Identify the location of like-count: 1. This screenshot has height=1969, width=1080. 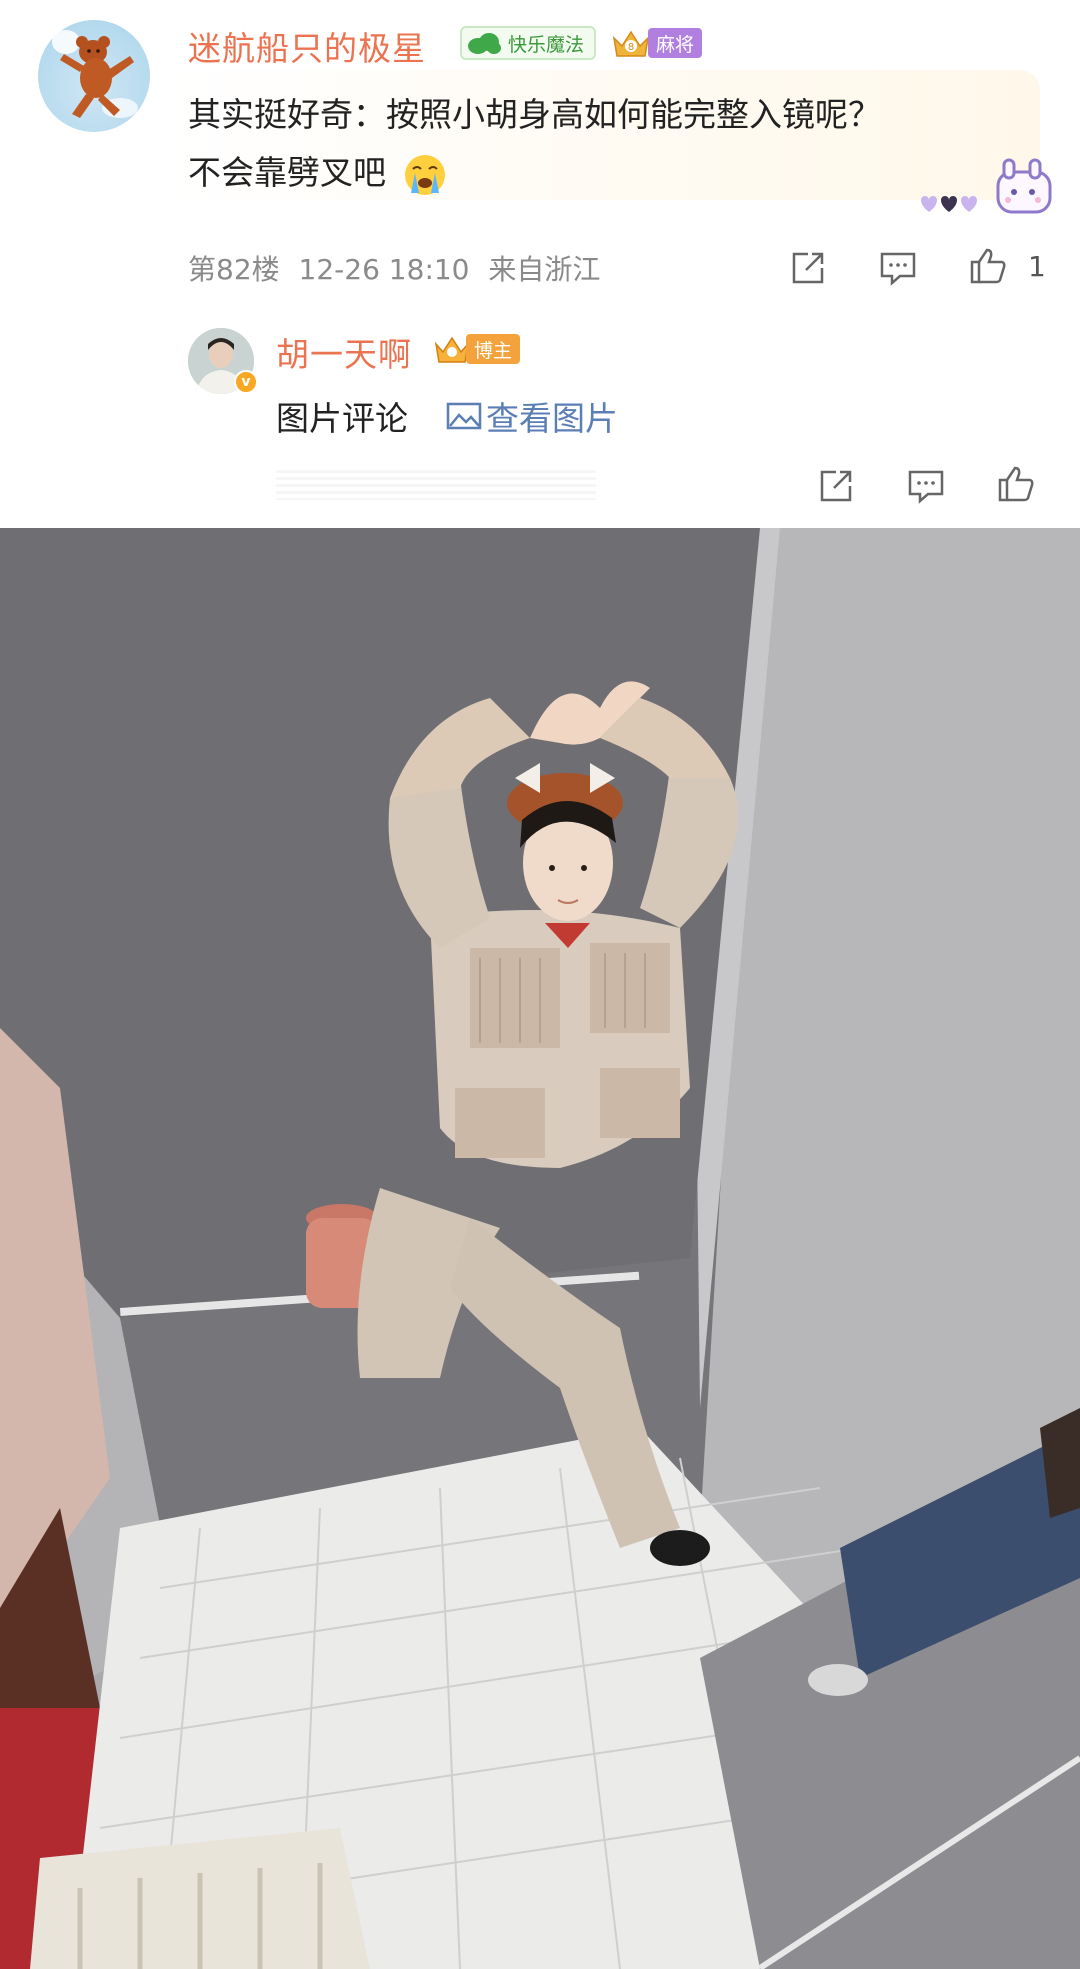
(1037, 266).